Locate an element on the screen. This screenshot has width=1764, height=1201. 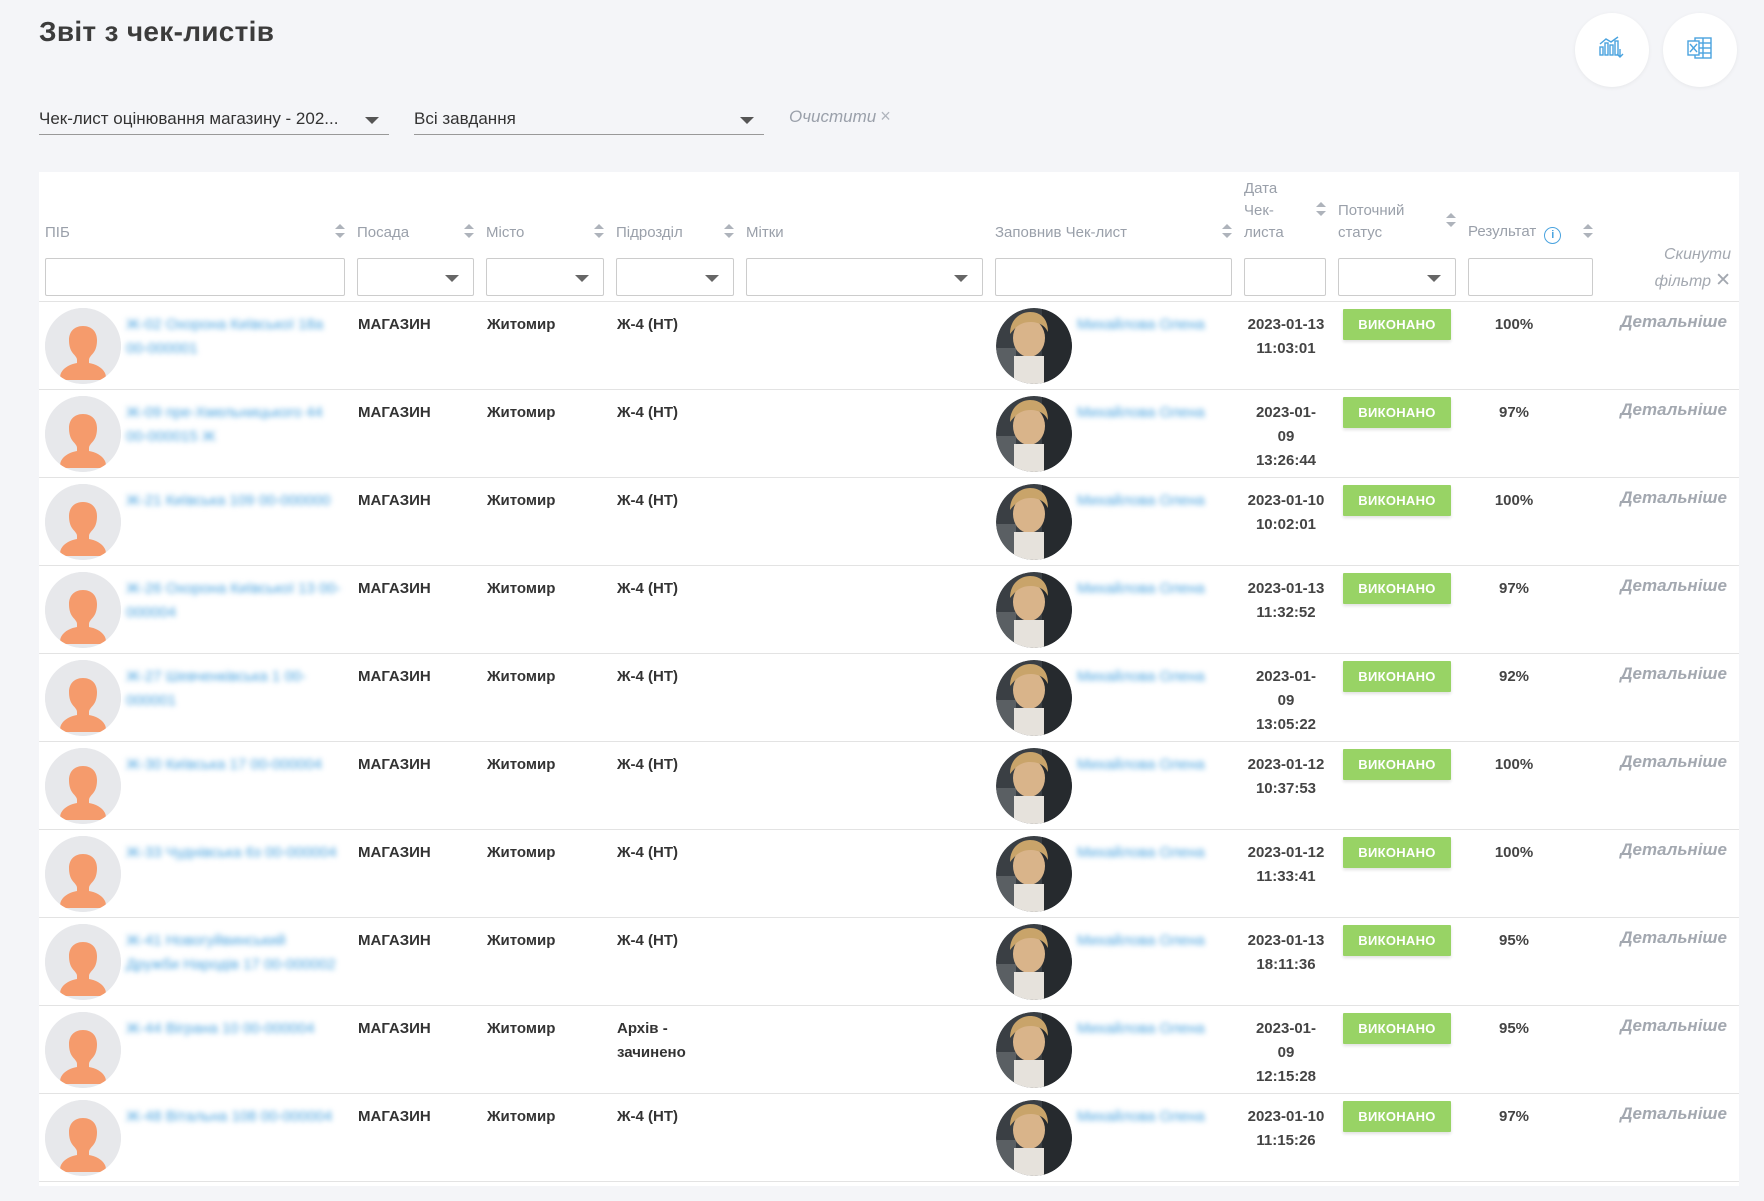
department-cell: Архів - зачинено is located at coordinates (651, 1040).